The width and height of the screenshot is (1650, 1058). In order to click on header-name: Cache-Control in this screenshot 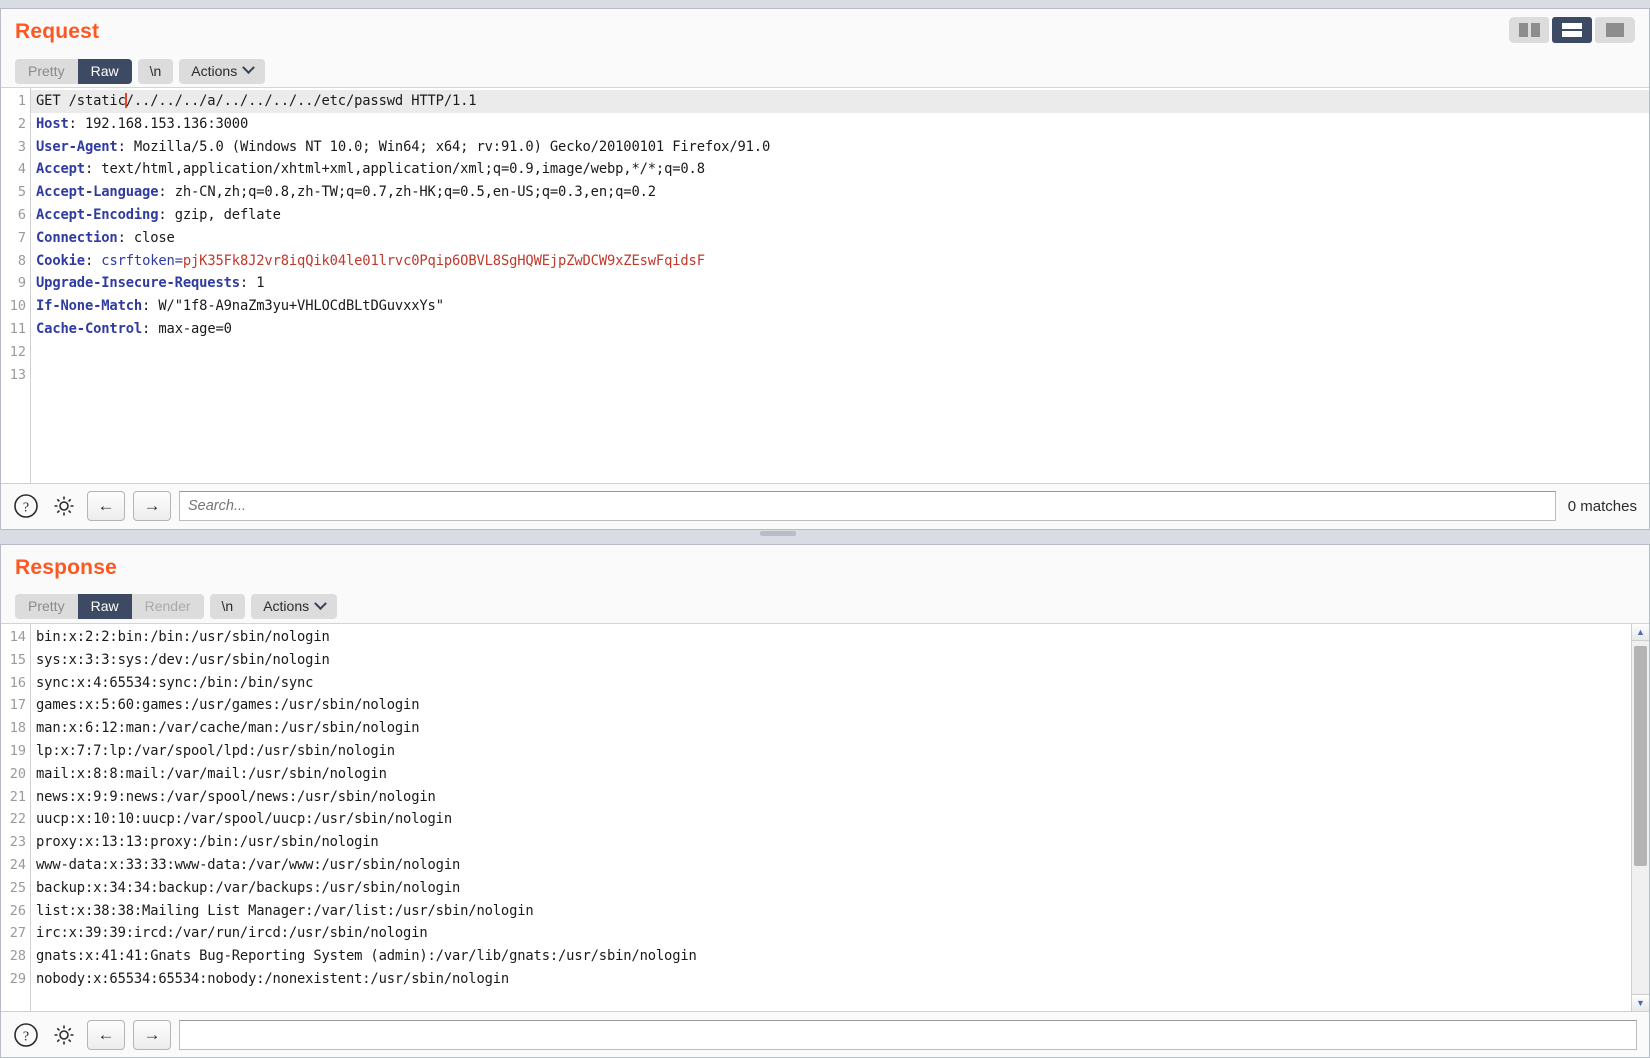, I will do `click(89, 328)`.